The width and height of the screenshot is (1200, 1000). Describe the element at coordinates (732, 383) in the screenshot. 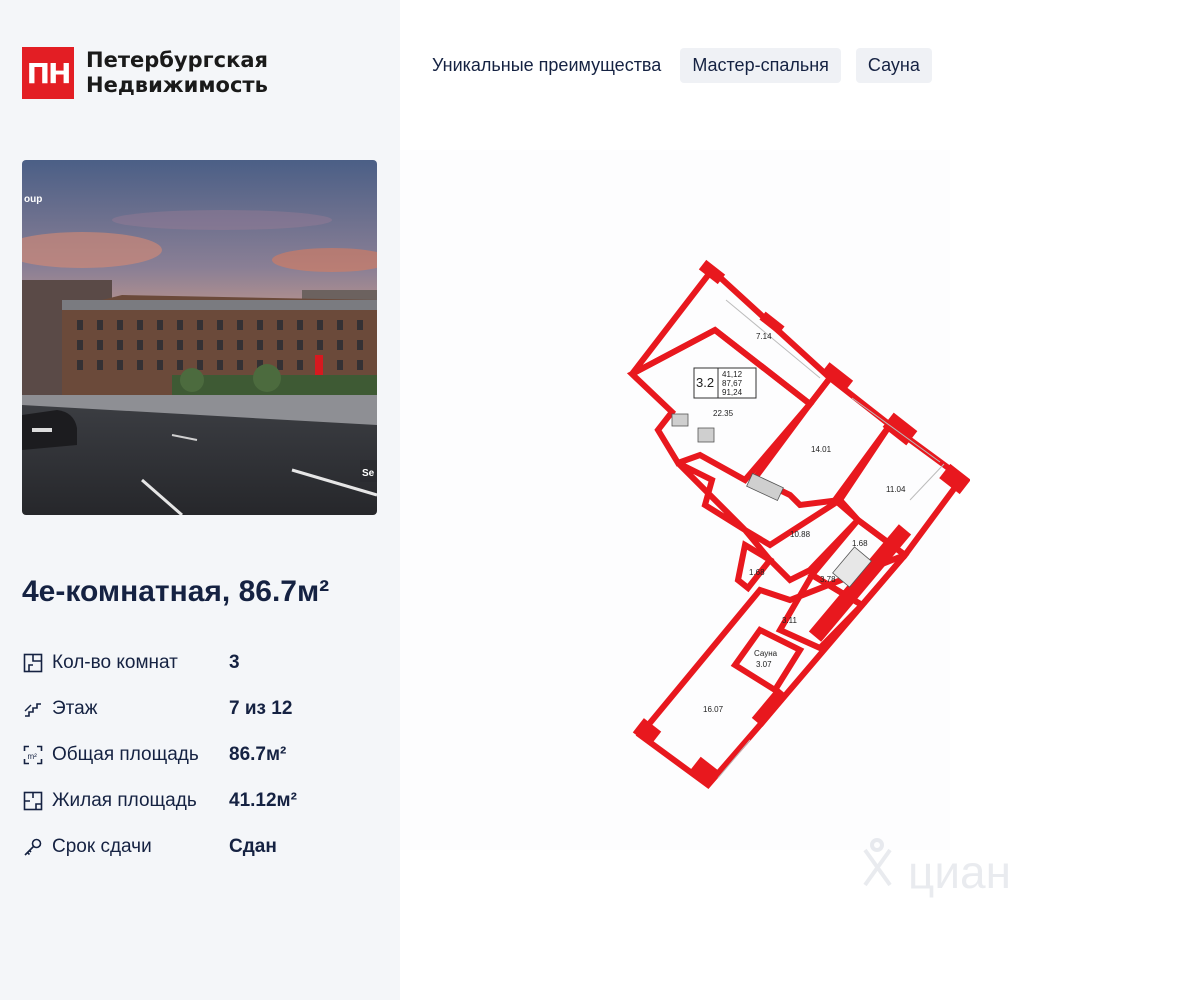

I see `unit-area-total: 87,67` at that location.